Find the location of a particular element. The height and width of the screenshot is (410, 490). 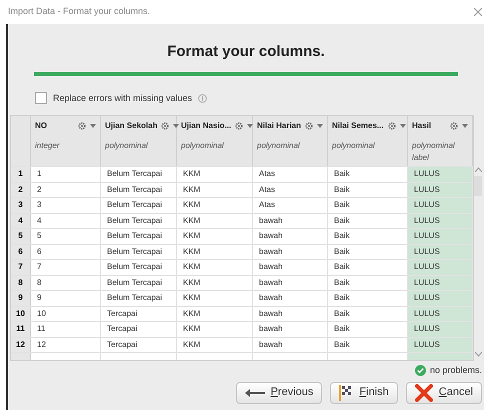

table-cell: 2 is located at coordinates (66, 189).